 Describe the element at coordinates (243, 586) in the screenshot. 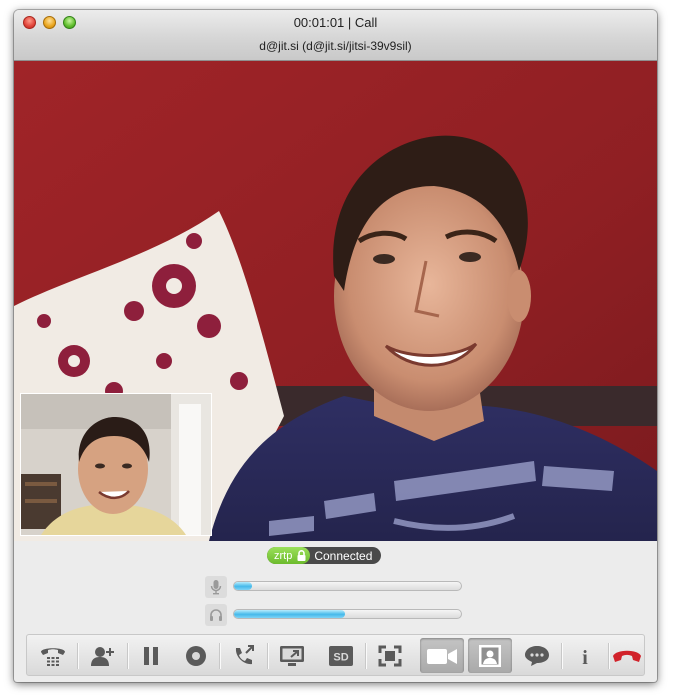

I see `microphone-level-fill` at that location.